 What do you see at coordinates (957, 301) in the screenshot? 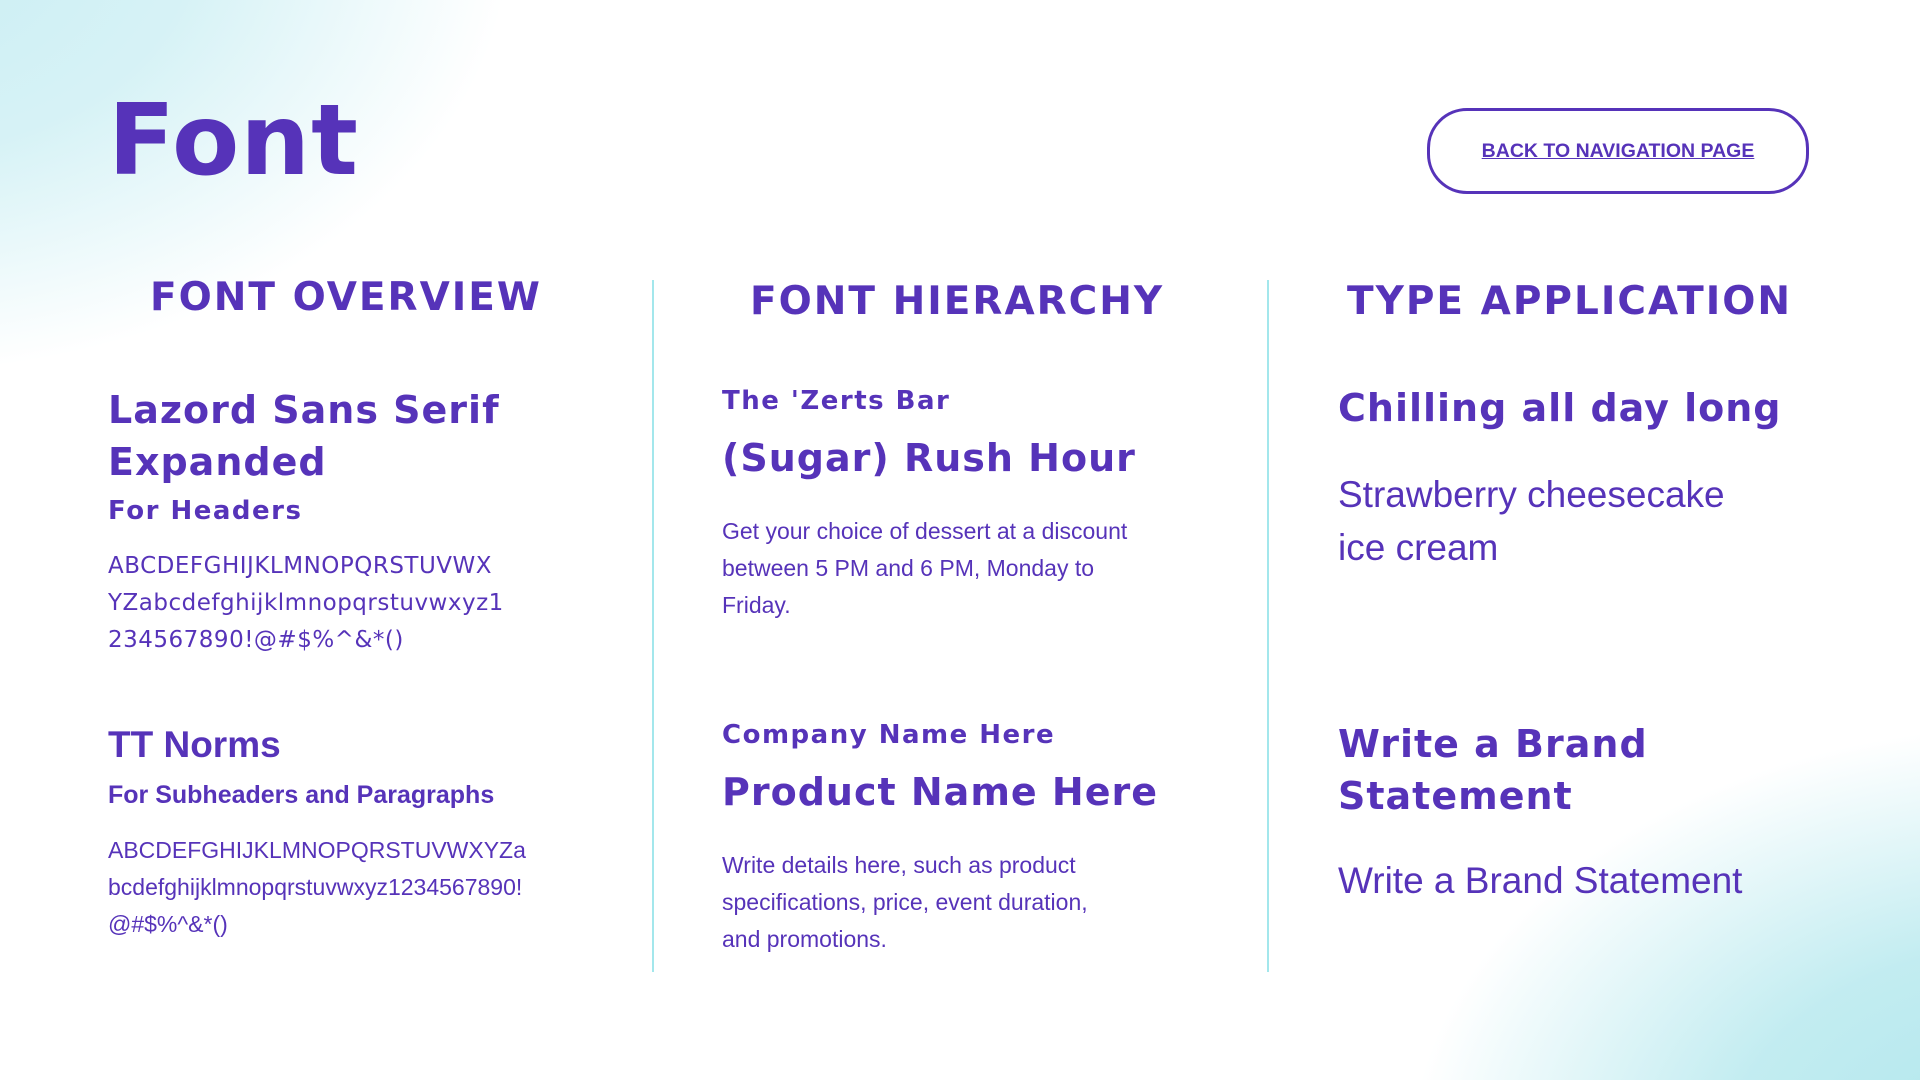
I see `font-hierarchy-heading: FONT HIERARCHY` at bounding box center [957, 301].